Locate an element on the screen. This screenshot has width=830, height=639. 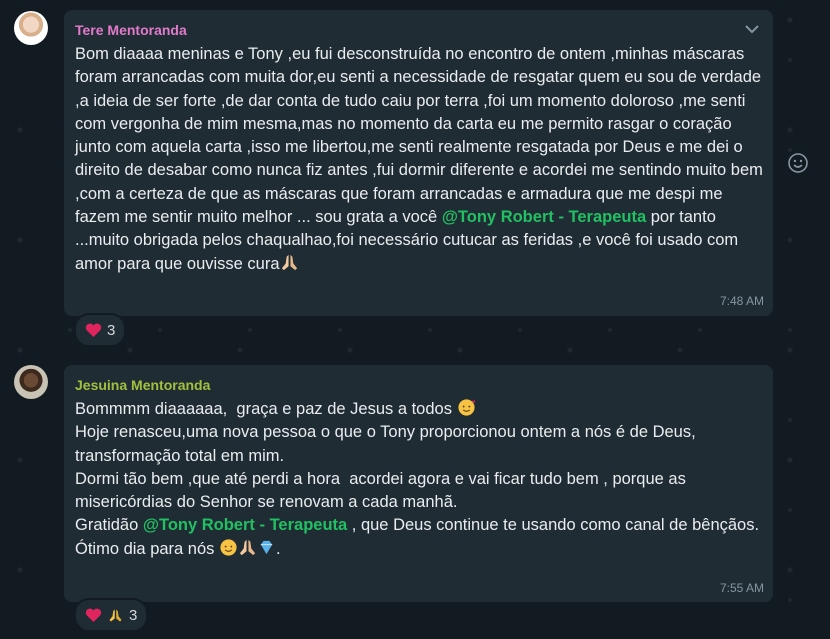
gem-icon is located at coordinates (266, 547).